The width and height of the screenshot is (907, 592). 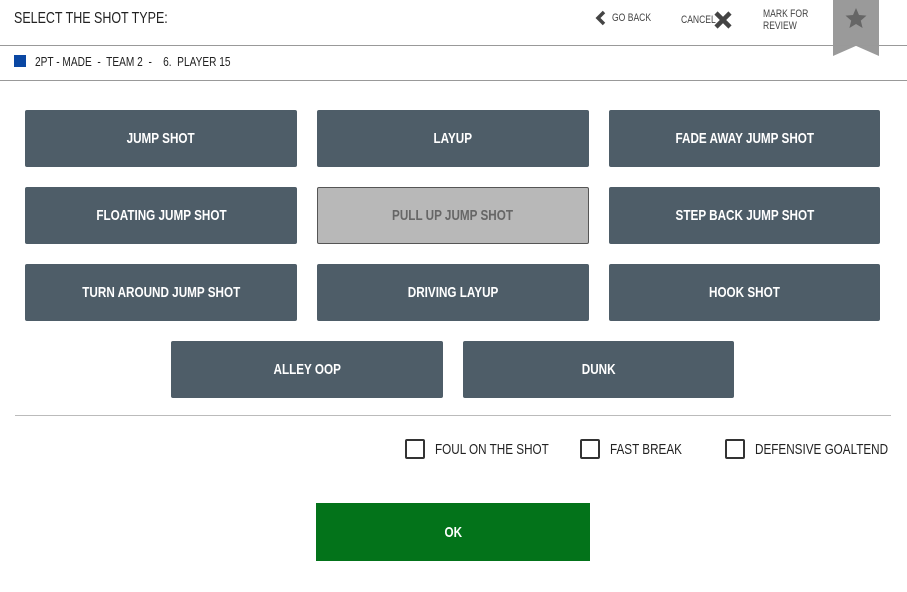 I want to click on shot-jump-shot: JUMP SHOT, so click(x=161, y=138).